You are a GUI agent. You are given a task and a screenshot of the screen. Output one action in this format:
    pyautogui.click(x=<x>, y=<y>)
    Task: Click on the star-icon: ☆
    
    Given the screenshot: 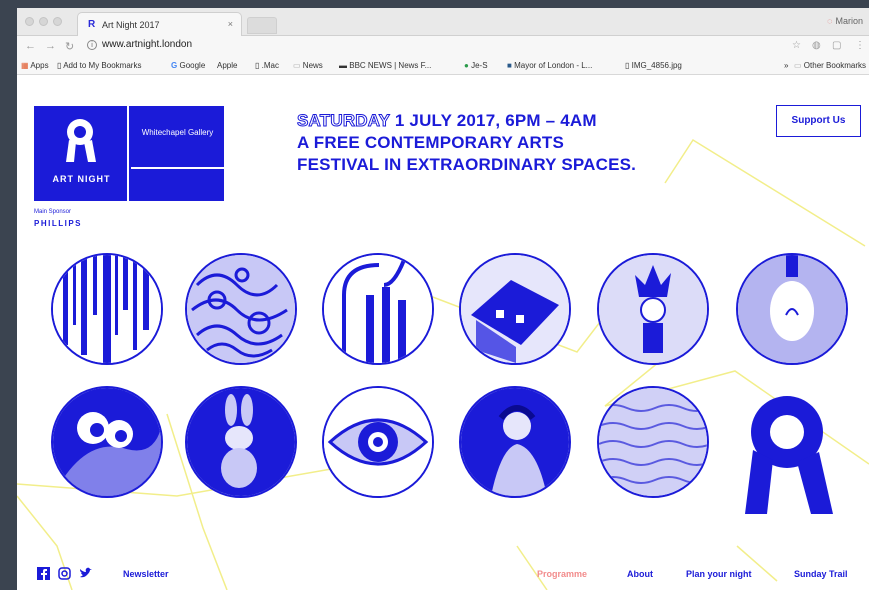 What is the action you would take?
    pyautogui.click(x=796, y=45)
    